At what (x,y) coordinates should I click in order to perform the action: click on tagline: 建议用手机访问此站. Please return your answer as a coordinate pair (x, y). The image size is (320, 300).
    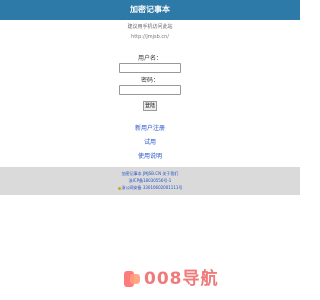
    Looking at the image, I should click on (150, 27).